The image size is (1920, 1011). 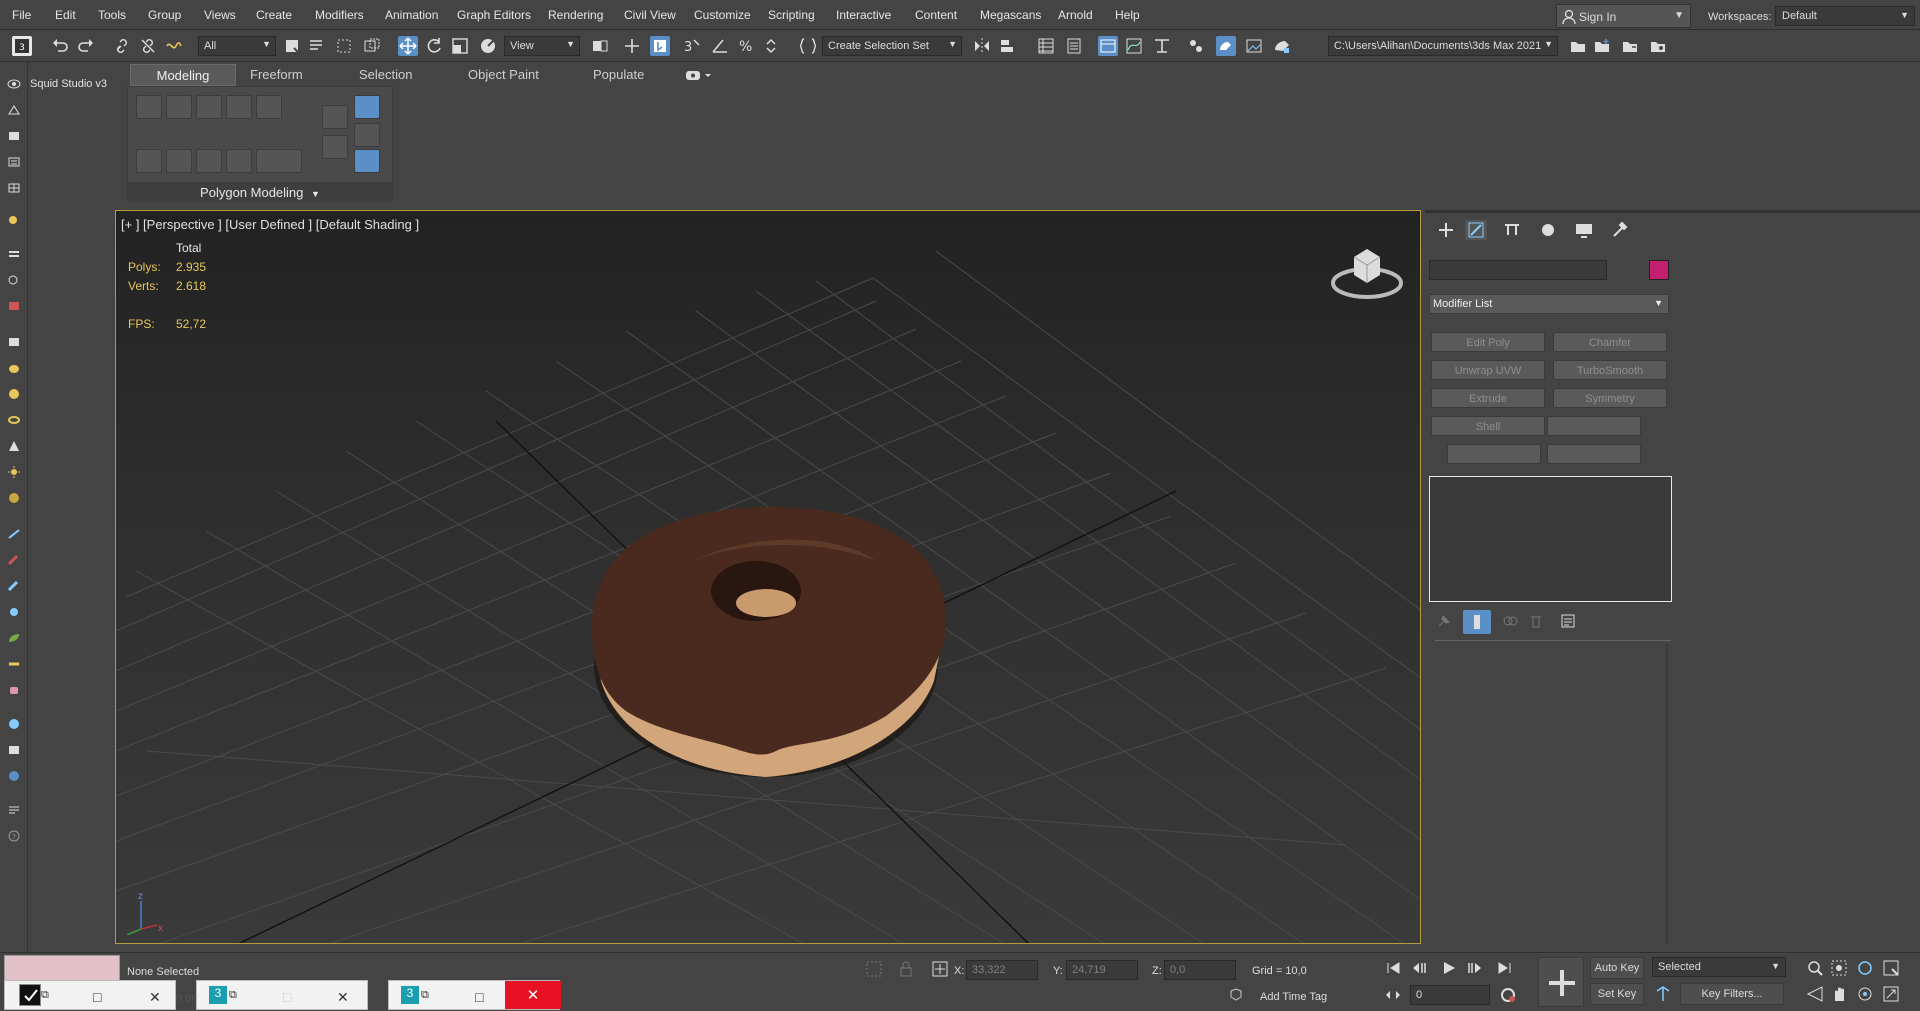 I want to click on create-tab-icon, so click(x=1446, y=230).